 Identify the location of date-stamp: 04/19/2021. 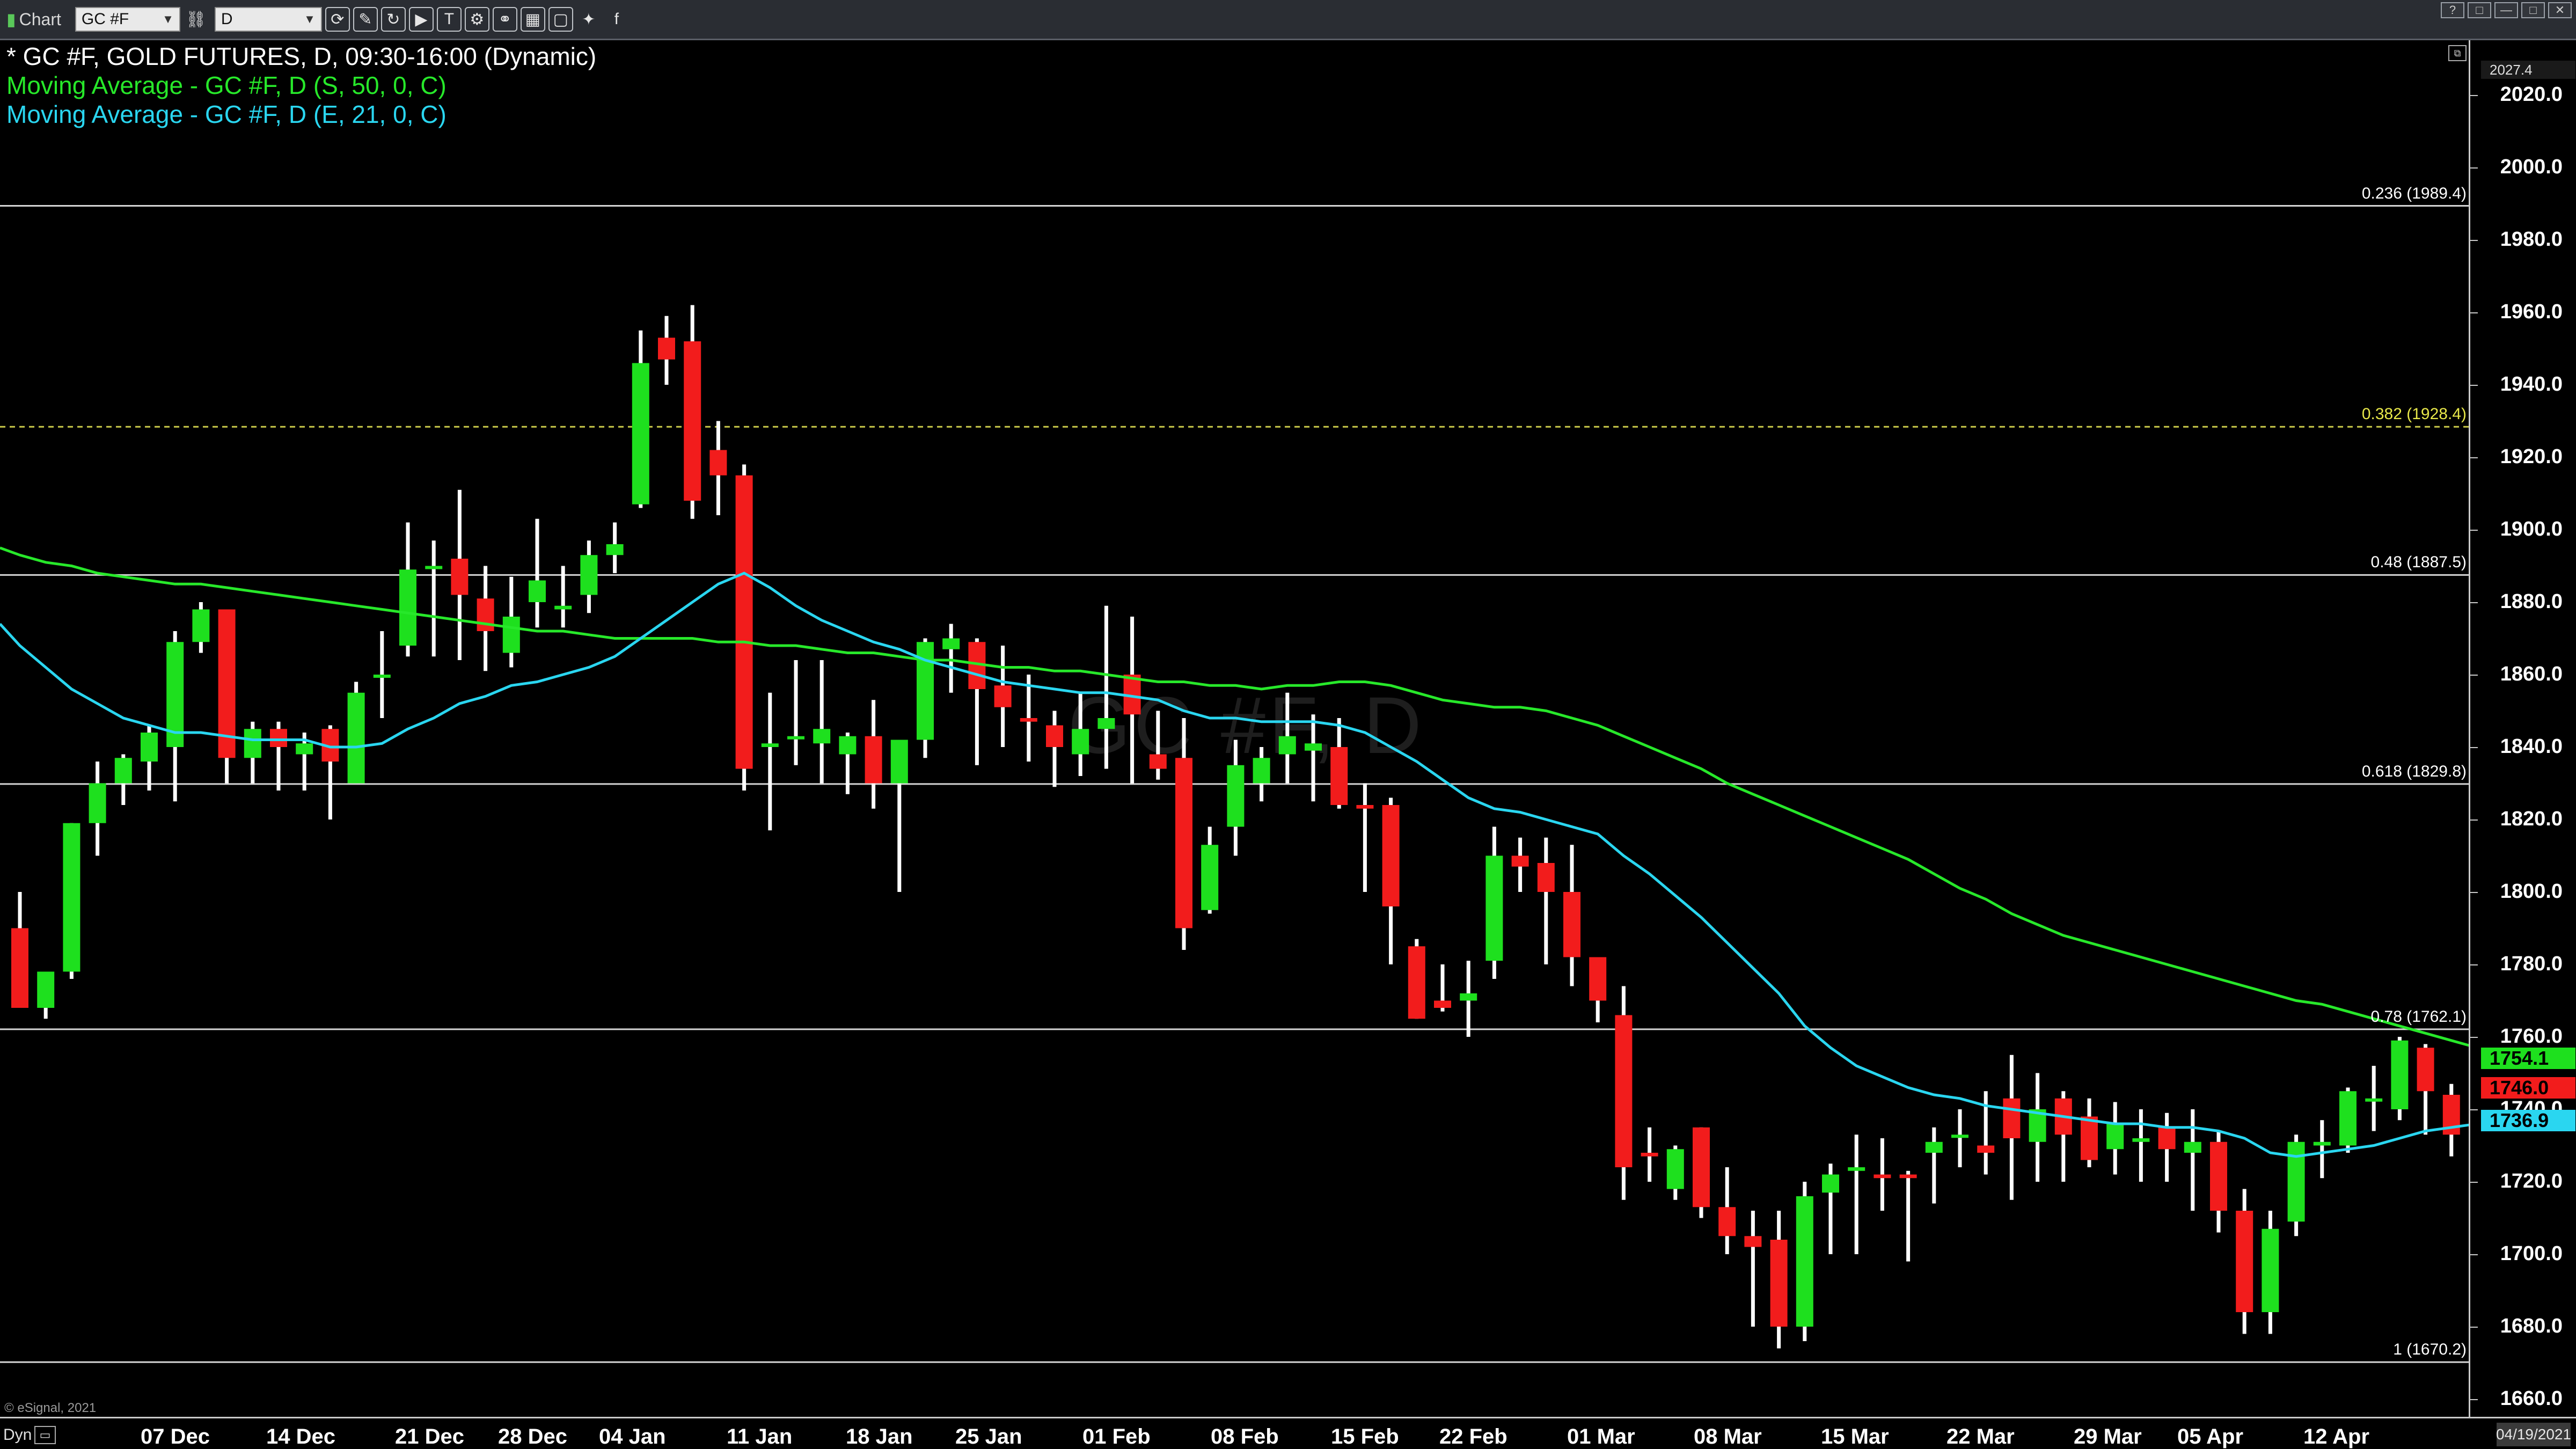
(2533, 1434).